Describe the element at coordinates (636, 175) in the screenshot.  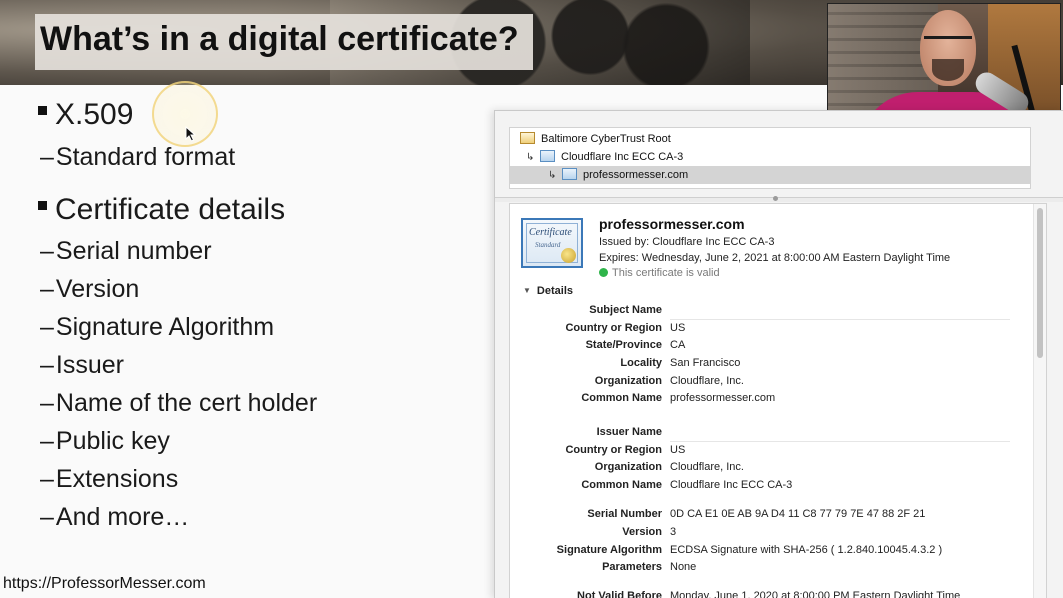
I see `chain-item-label: professormesser.com` at that location.